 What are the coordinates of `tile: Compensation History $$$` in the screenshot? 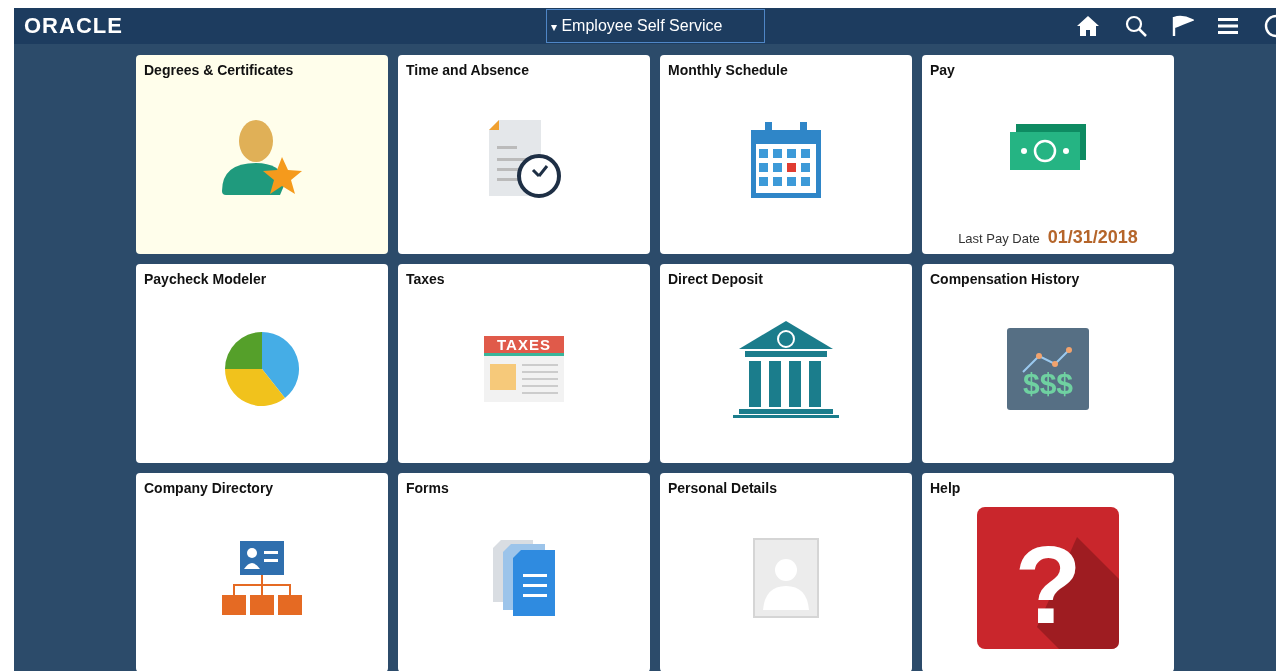 It's located at (1048, 363).